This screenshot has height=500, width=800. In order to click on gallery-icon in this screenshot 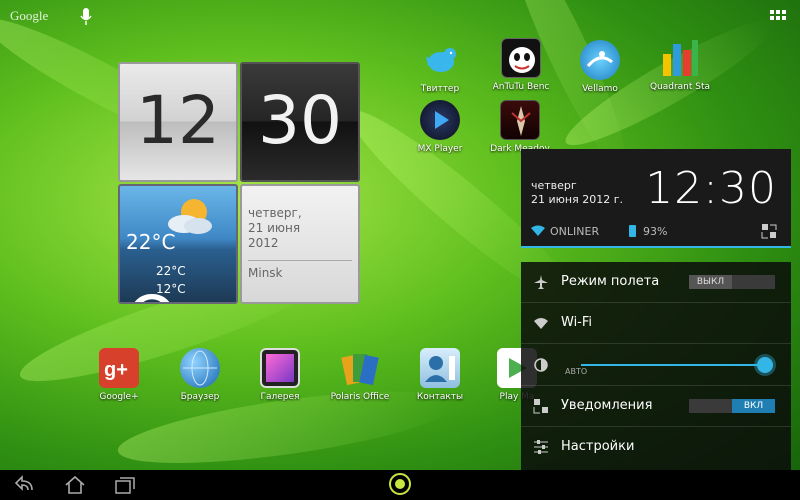, I will do `click(280, 368)`.